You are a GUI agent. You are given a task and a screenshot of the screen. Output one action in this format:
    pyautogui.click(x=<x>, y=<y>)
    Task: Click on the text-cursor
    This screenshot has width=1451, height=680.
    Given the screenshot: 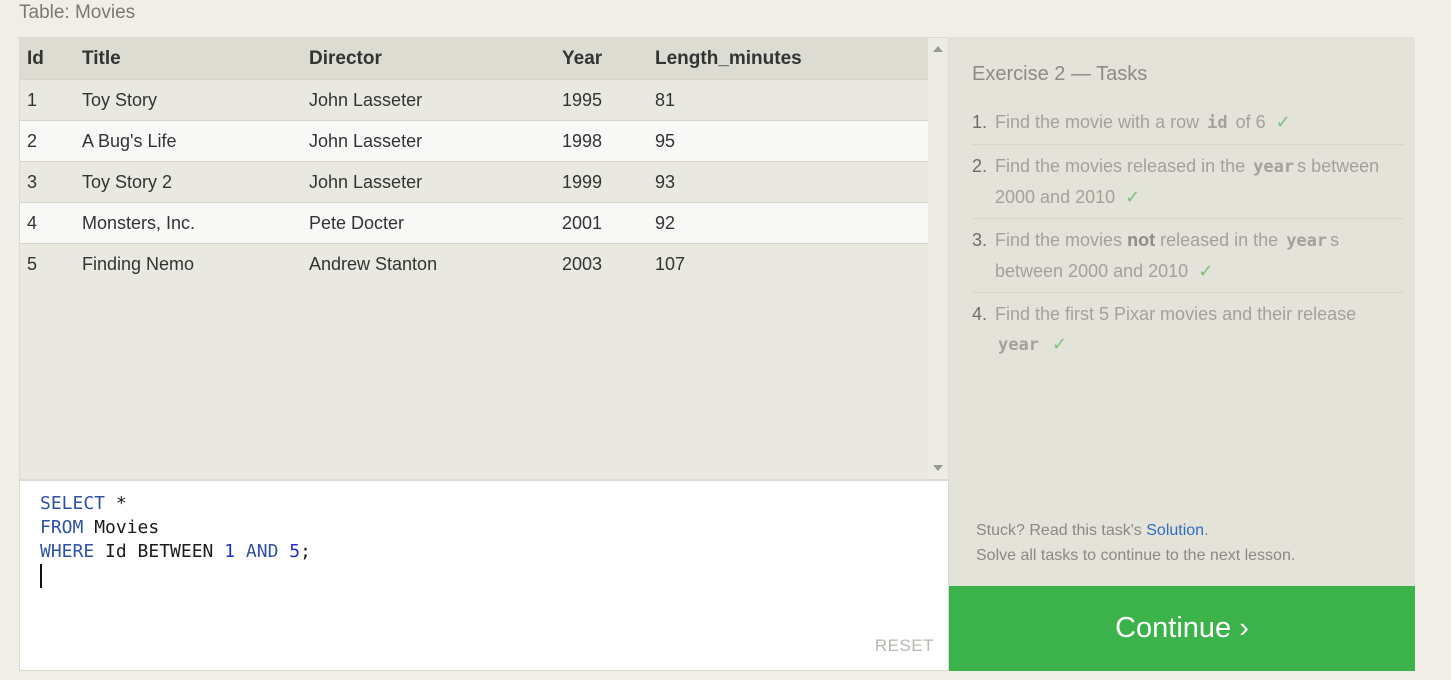 What is the action you would take?
    pyautogui.click(x=41, y=576)
    